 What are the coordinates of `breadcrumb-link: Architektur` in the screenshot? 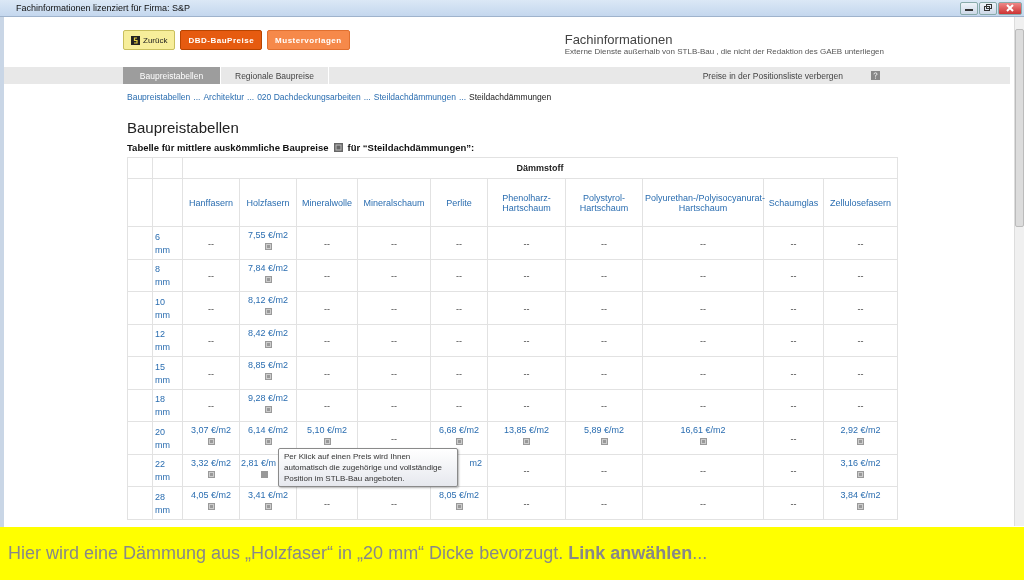 It's located at (224, 97).